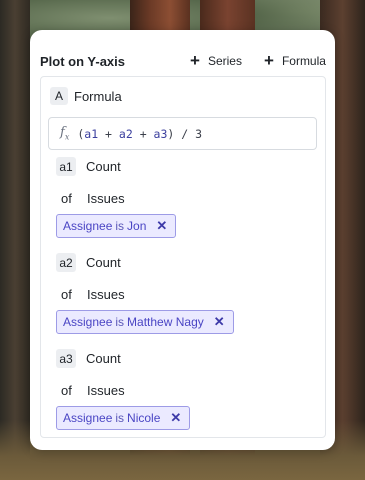 The height and width of the screenshot is (480, 365). What do you see at coordinates (186, 202) in the screenshot?
I see `variable-block-a1: a1 Count of Issues Assignee is Jon ✕` at bounding box center [186, 202].